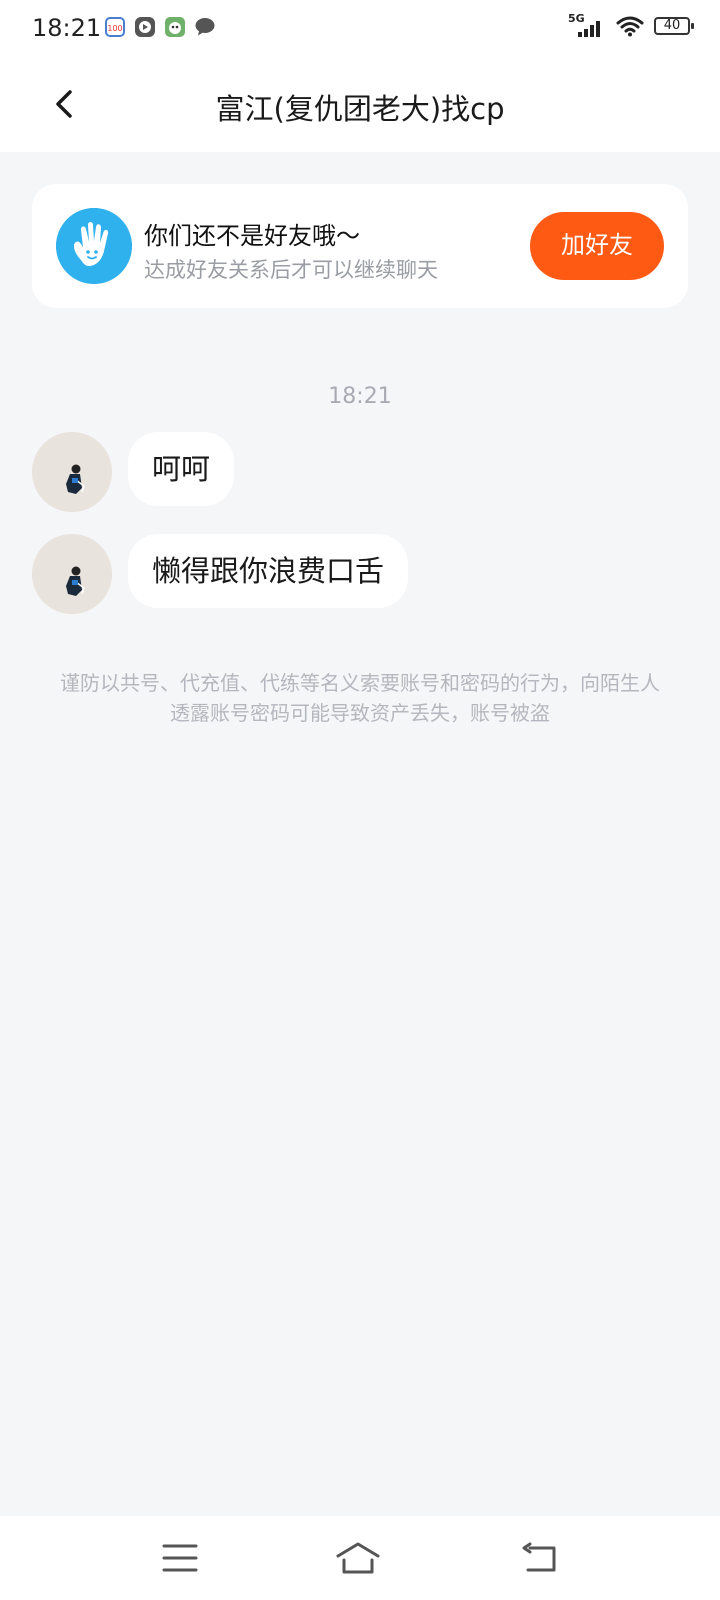  I want to click on game-app-icon, so click(175, 27).